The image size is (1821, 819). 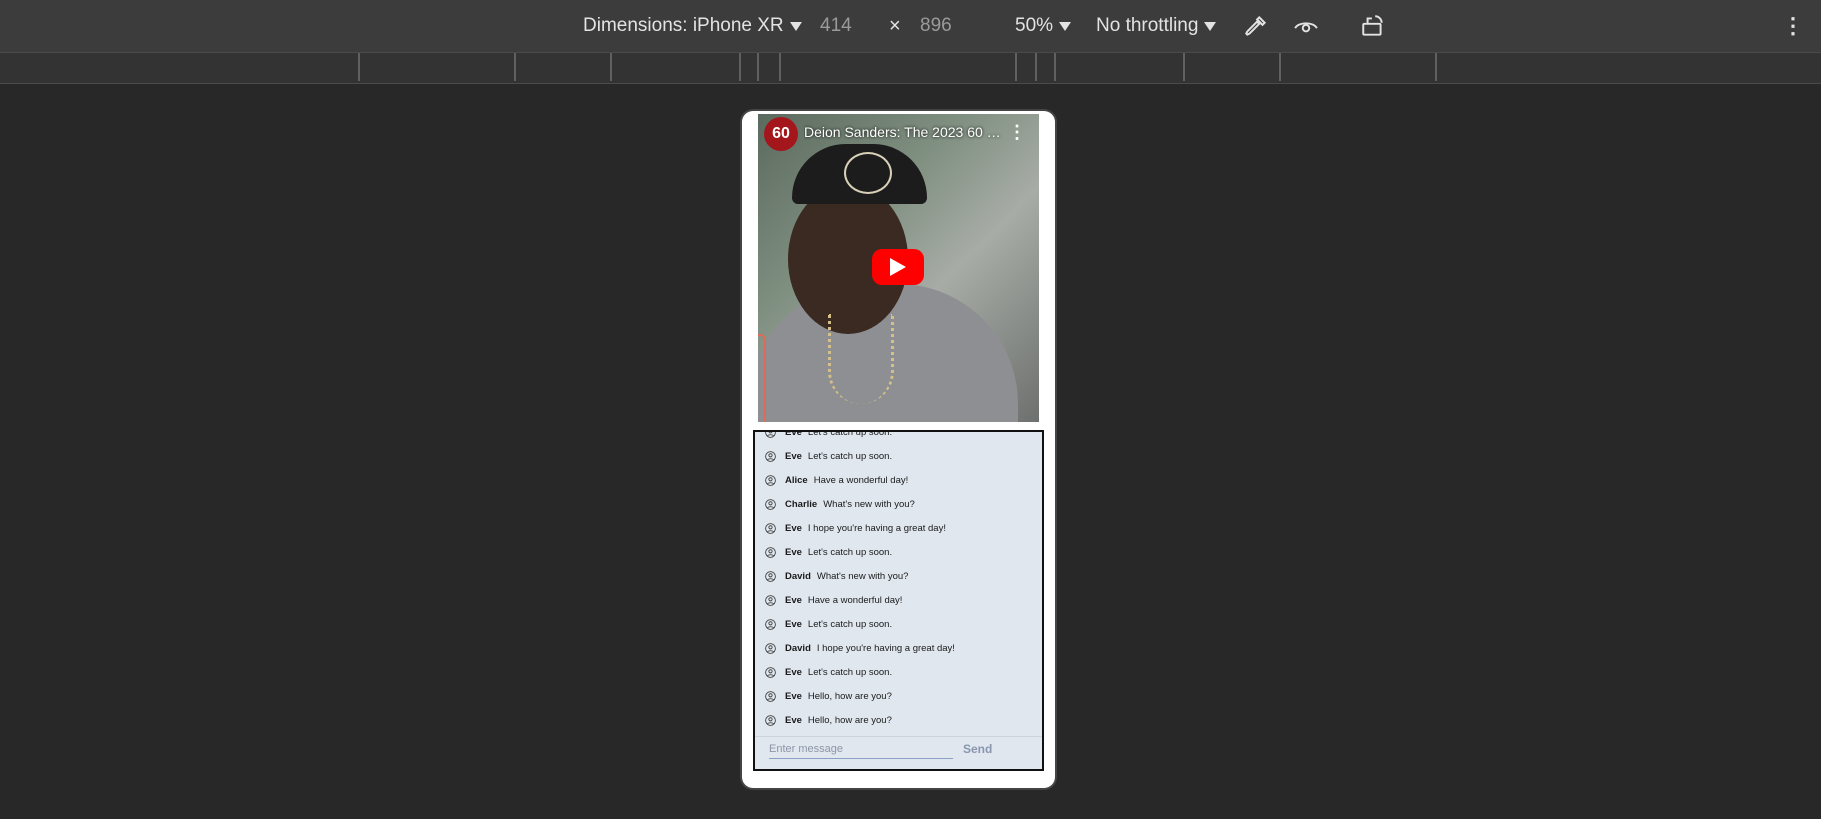 I want to click on device-dimensions-label: Dimensions: iPhone XR, so click(x=683, y=25).